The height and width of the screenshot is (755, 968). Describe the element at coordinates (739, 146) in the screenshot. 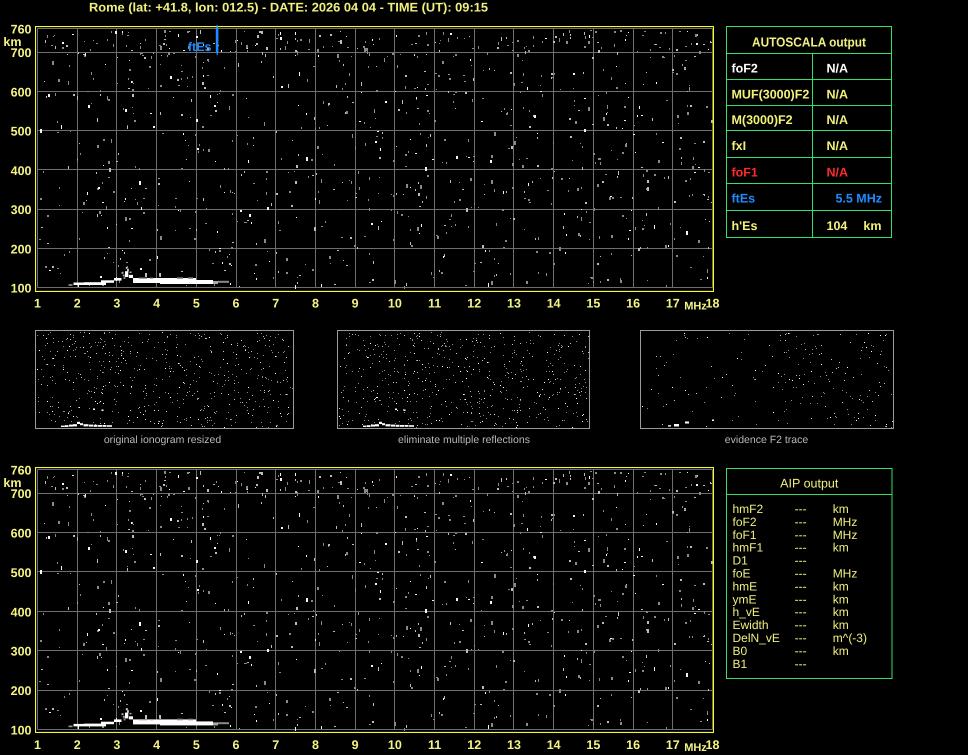

I see `svg-text: fxI` at that location.